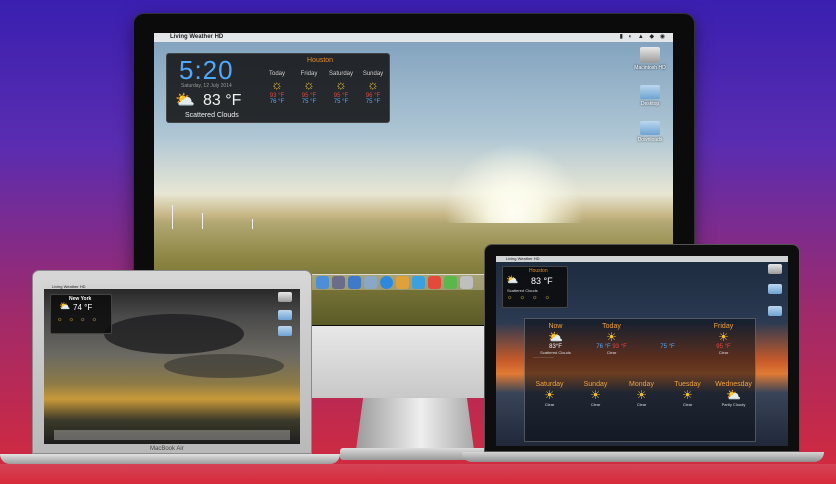 This screenshot has width=836, height=484. Describe the element at coordinates (354, 282) in the screenshot. I see `mission-control-icon` at that location.